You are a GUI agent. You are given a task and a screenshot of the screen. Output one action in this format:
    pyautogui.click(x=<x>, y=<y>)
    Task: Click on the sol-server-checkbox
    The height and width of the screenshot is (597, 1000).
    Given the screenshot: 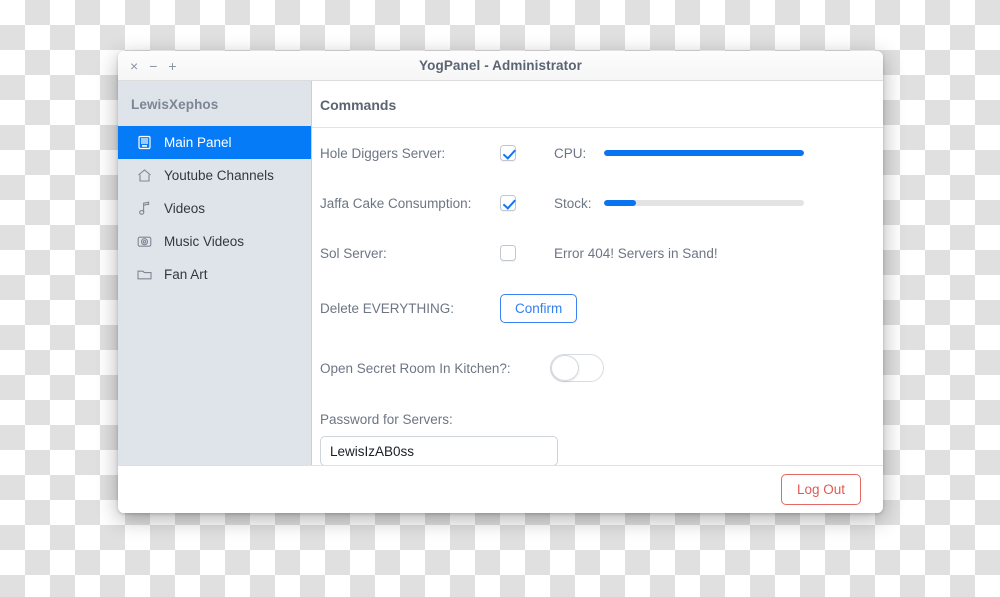 What is the action you would take?
    pyautogui.click(x=508, y=253)
    